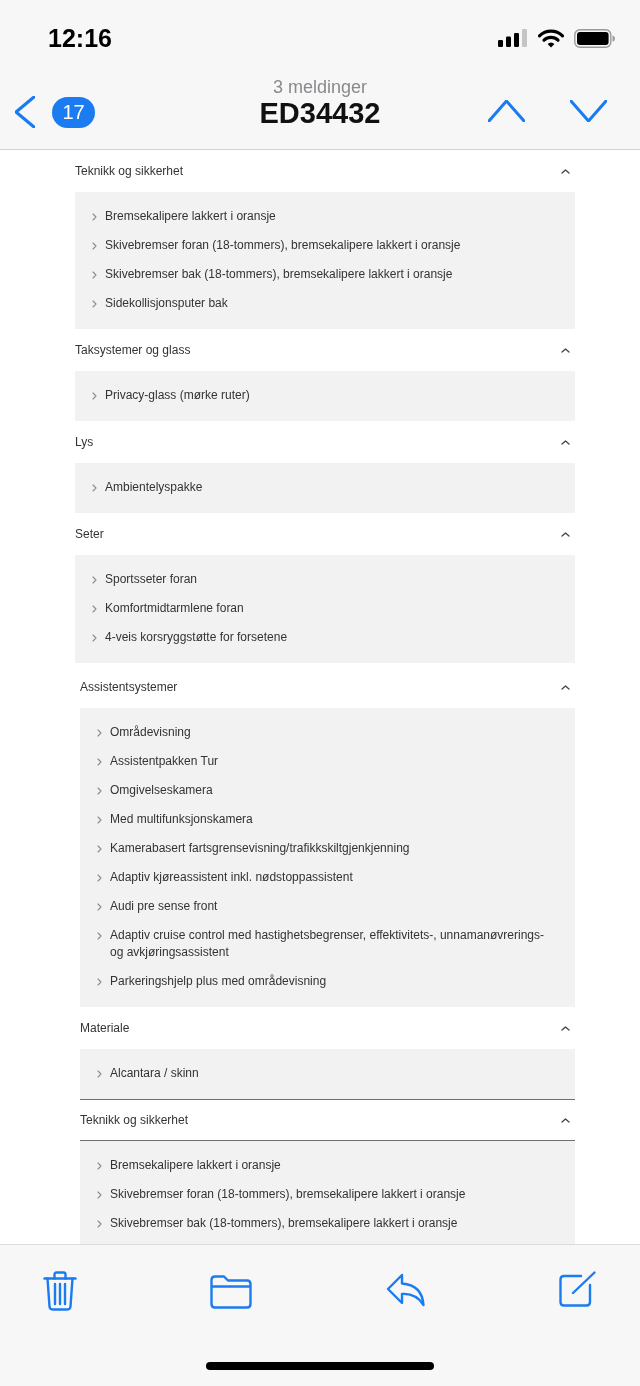 The height and width of the screenshot is (1386, 640). Describe the element at coordinates (73, 112) in the screenshot. I see `unread-count-badge: 17` at that location.